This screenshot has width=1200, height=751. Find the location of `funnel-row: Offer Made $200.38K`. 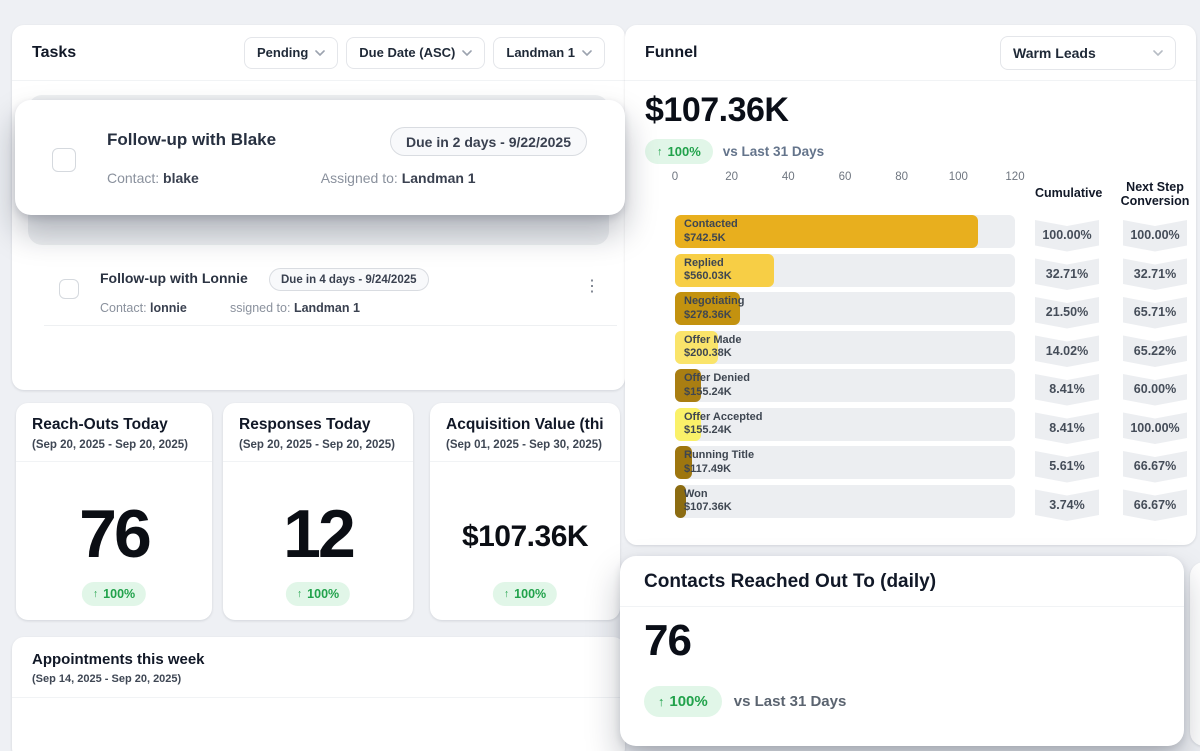

funnel-row: Offer Made $200.38K is located at coordinates (845, 347).